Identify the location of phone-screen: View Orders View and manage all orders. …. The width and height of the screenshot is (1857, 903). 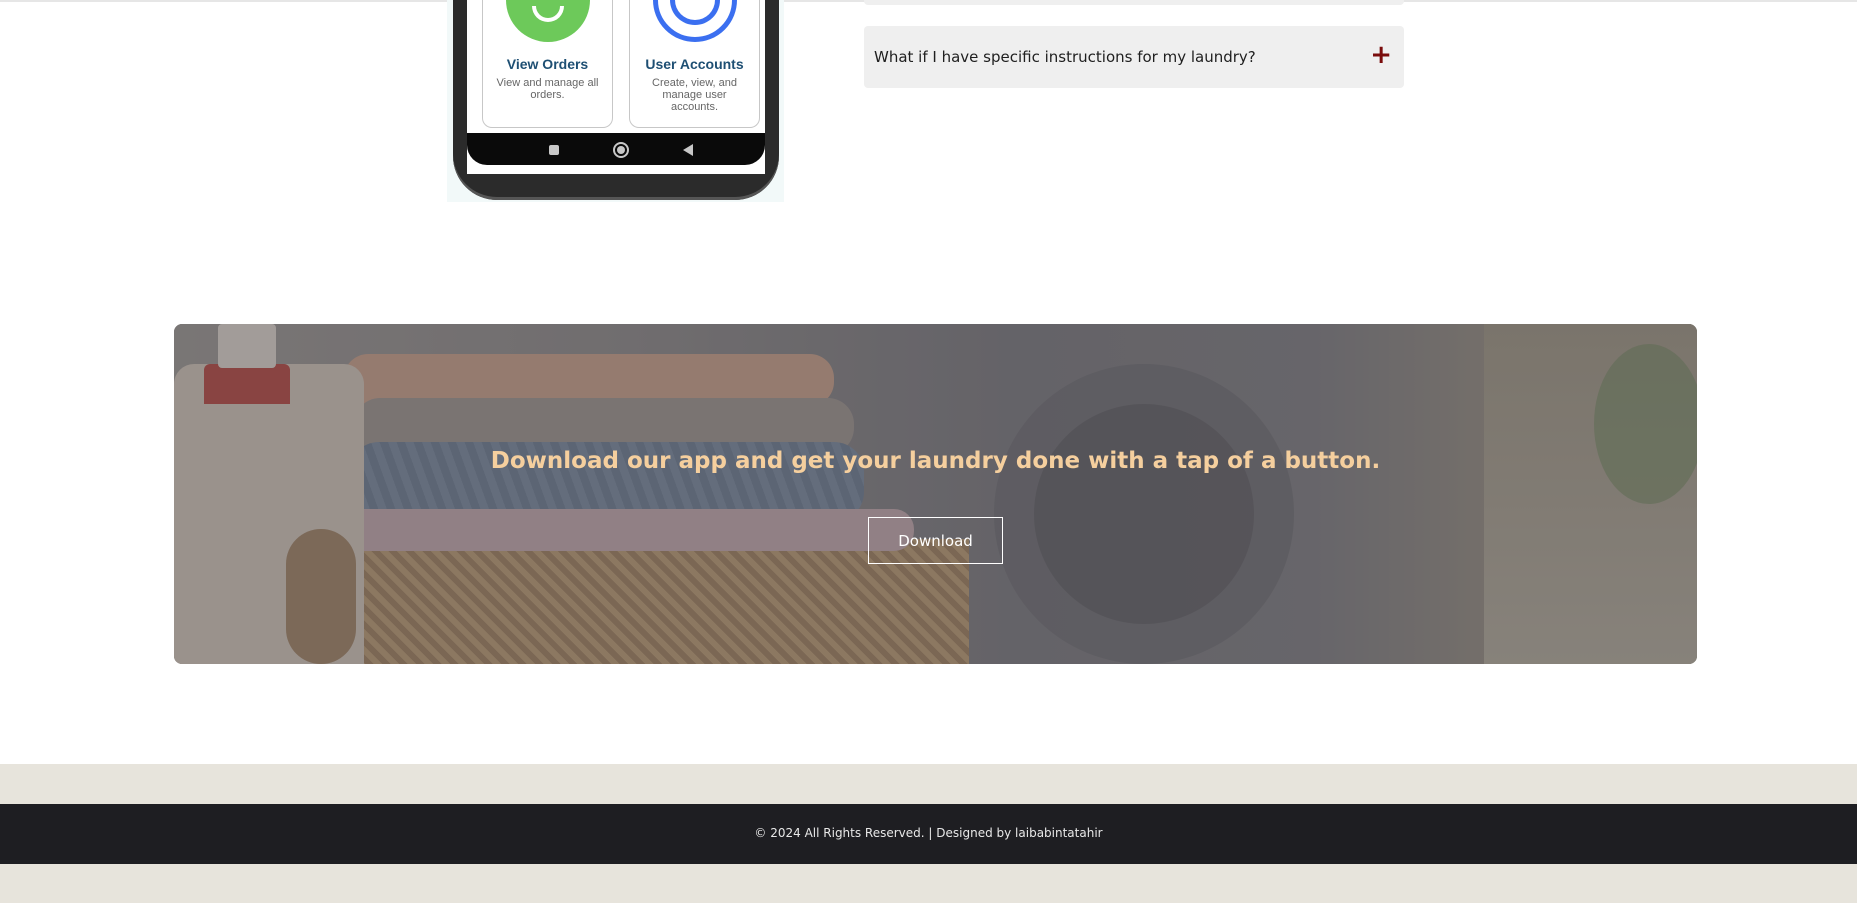
(616, 87).